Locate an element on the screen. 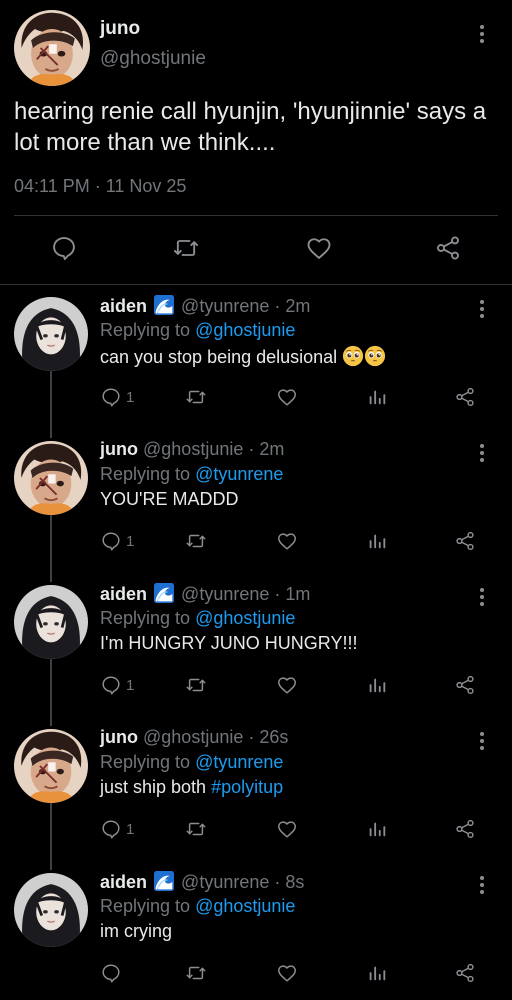  reply-text: just ship both #polyitup is located at coordinates (191, 787).